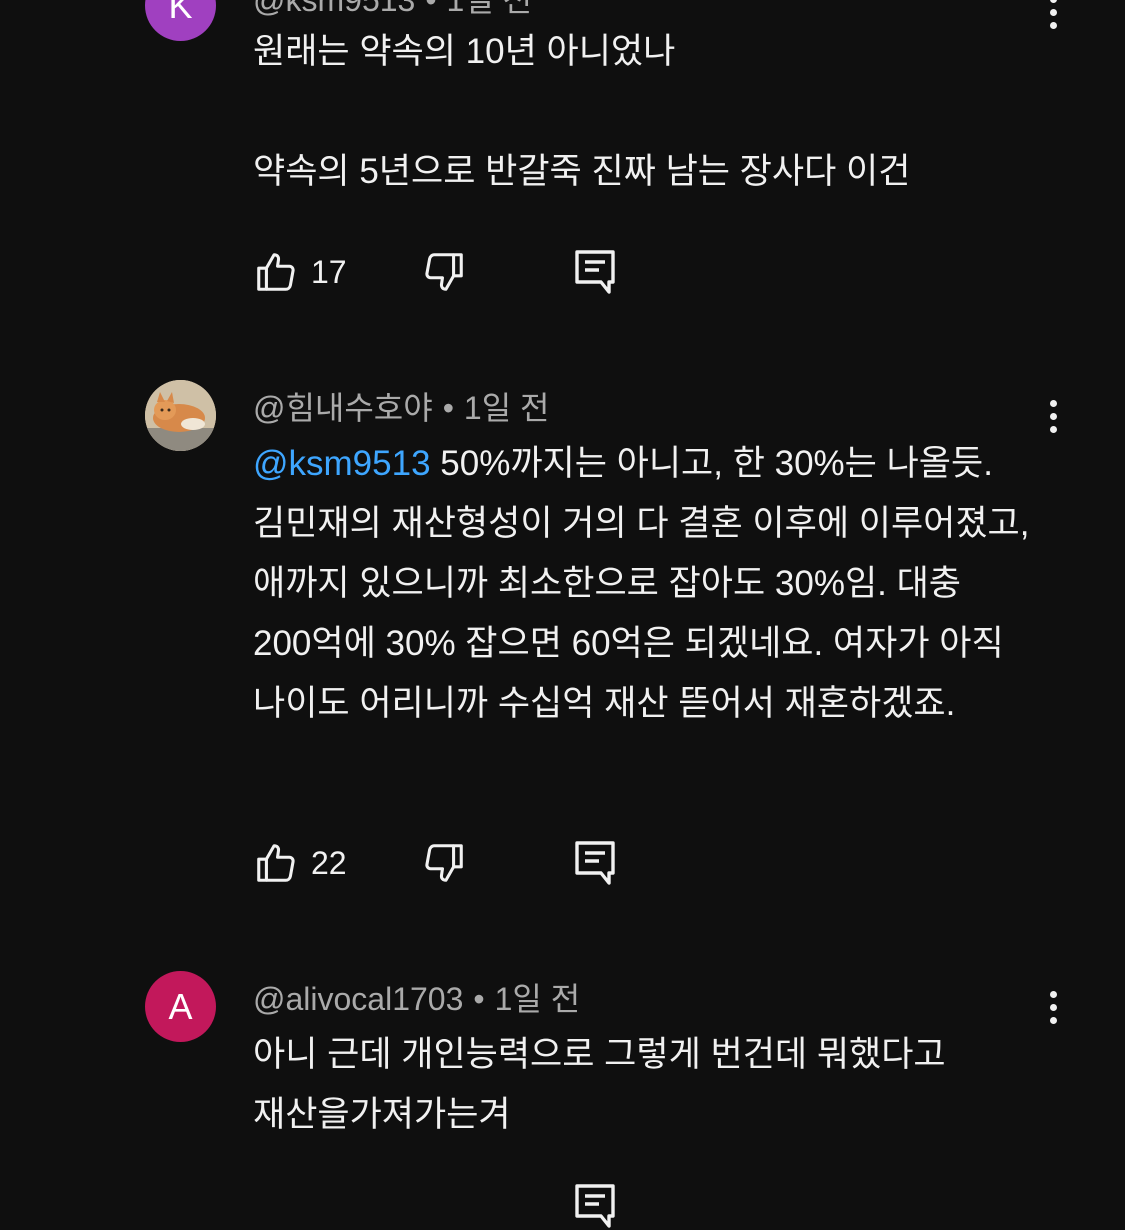 This screenshot has height=1230, width=1125. I want to click on author-handle: @힘내수호야, so click(343, 408).